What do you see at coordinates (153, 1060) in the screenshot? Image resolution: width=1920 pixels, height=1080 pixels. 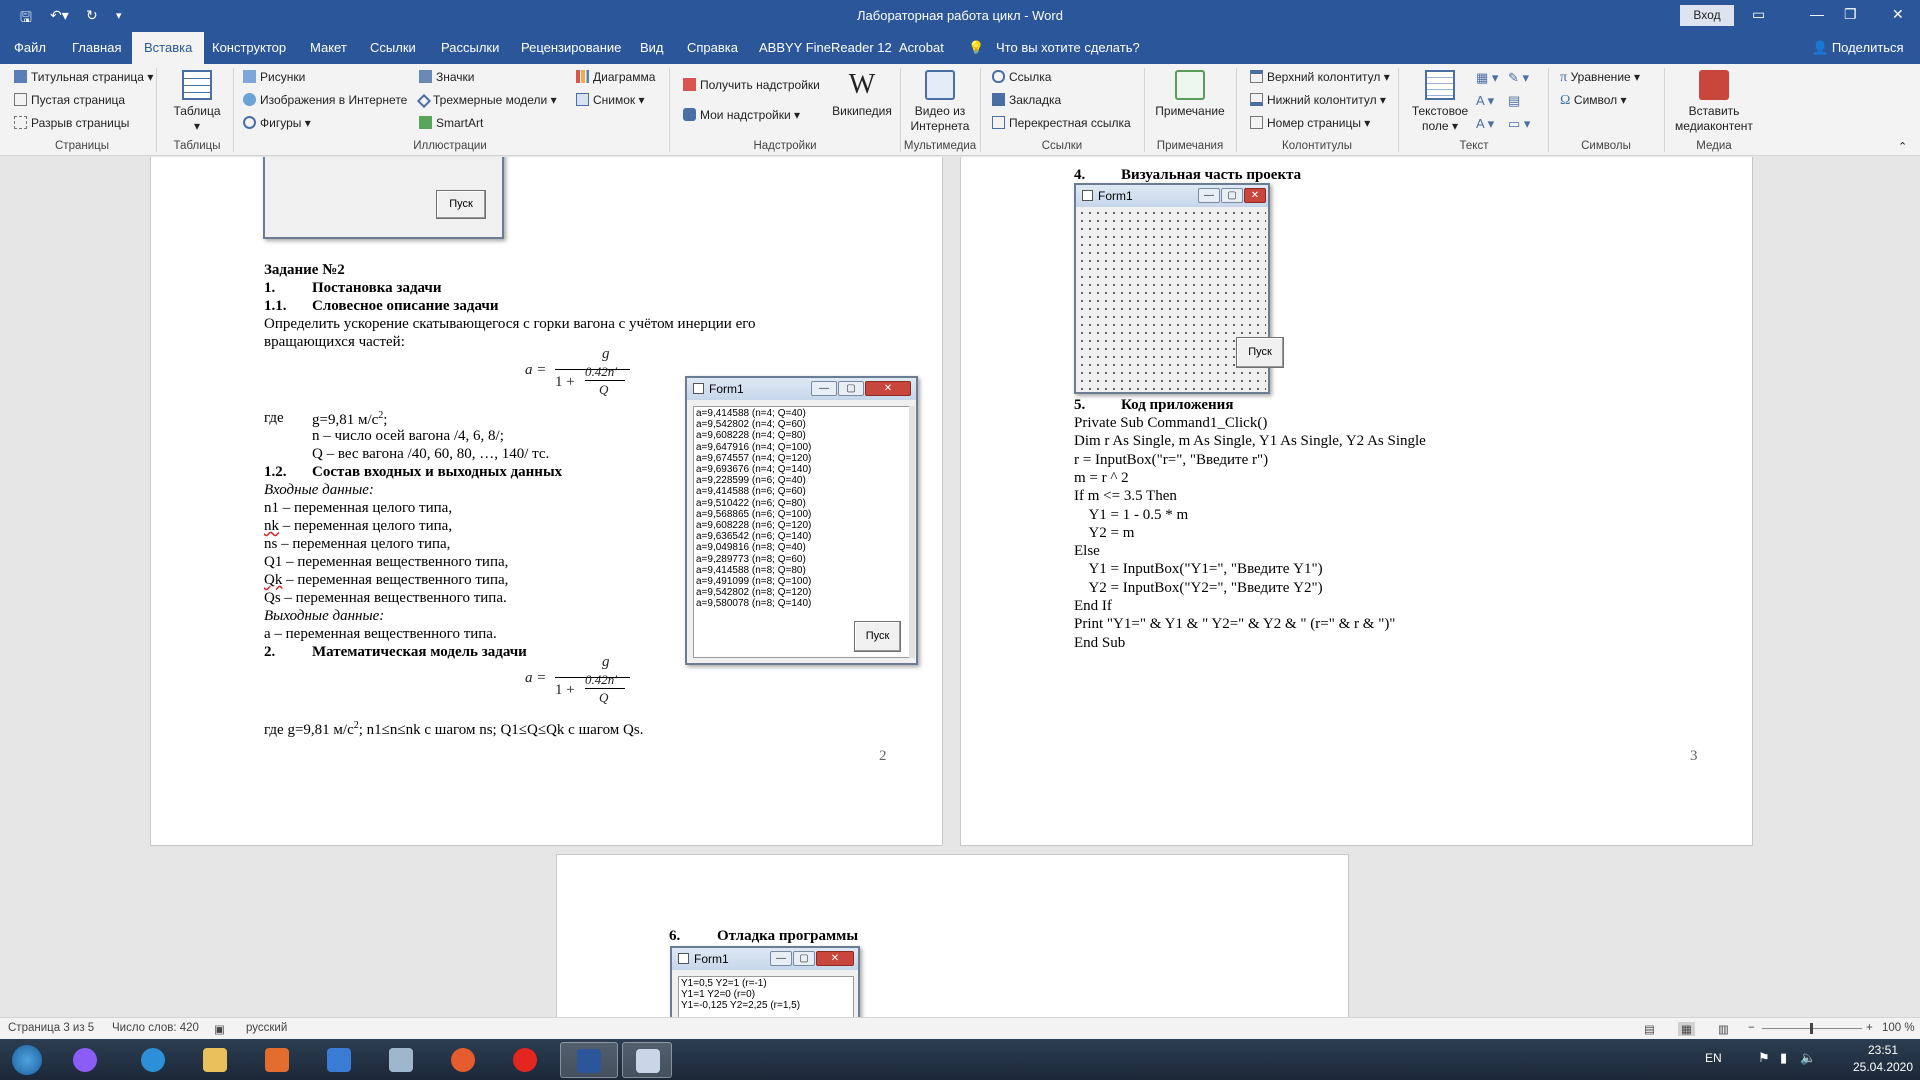 I see `taskbar-ie` at bounding box center [153, 1060].